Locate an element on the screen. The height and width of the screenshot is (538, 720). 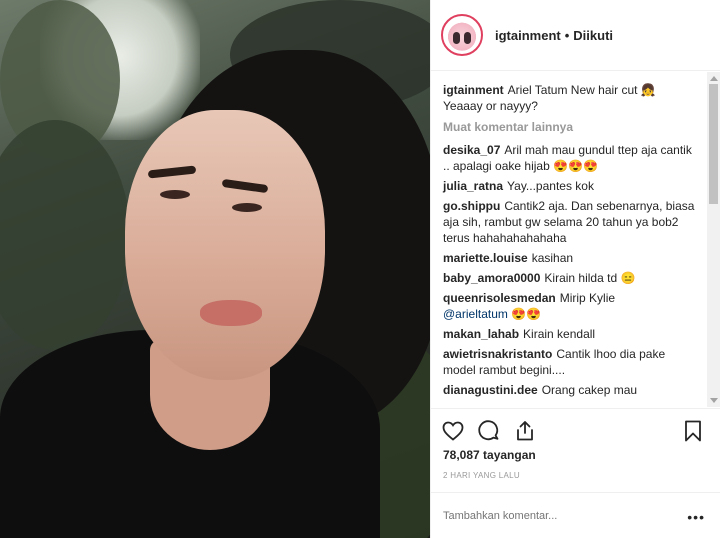
comment-username: awietrisnakristanto is located at coordinates (497, 354).